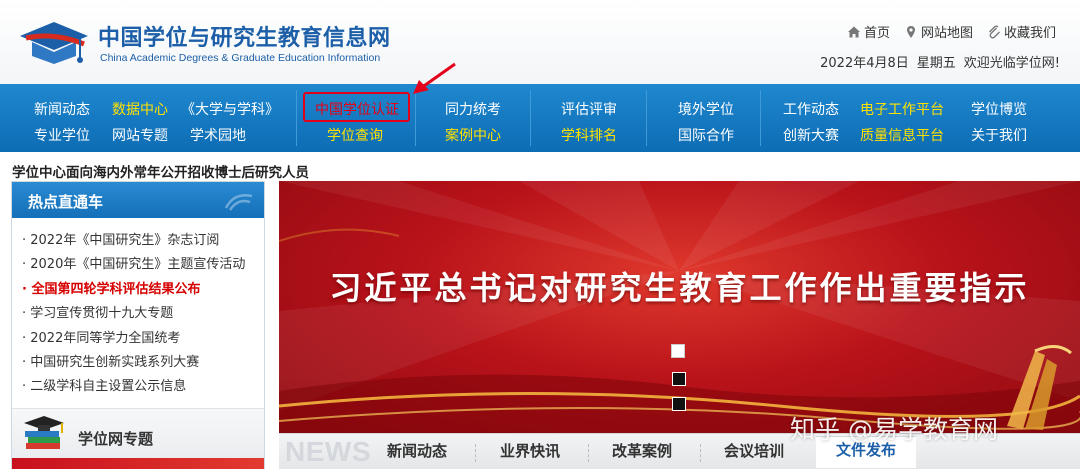 This screenshot has width=1080, height=469. What do you see at coordinates (328, 451) in the screenshot?
I see `news-logo: NEWS` at bounding box center [328, 451].